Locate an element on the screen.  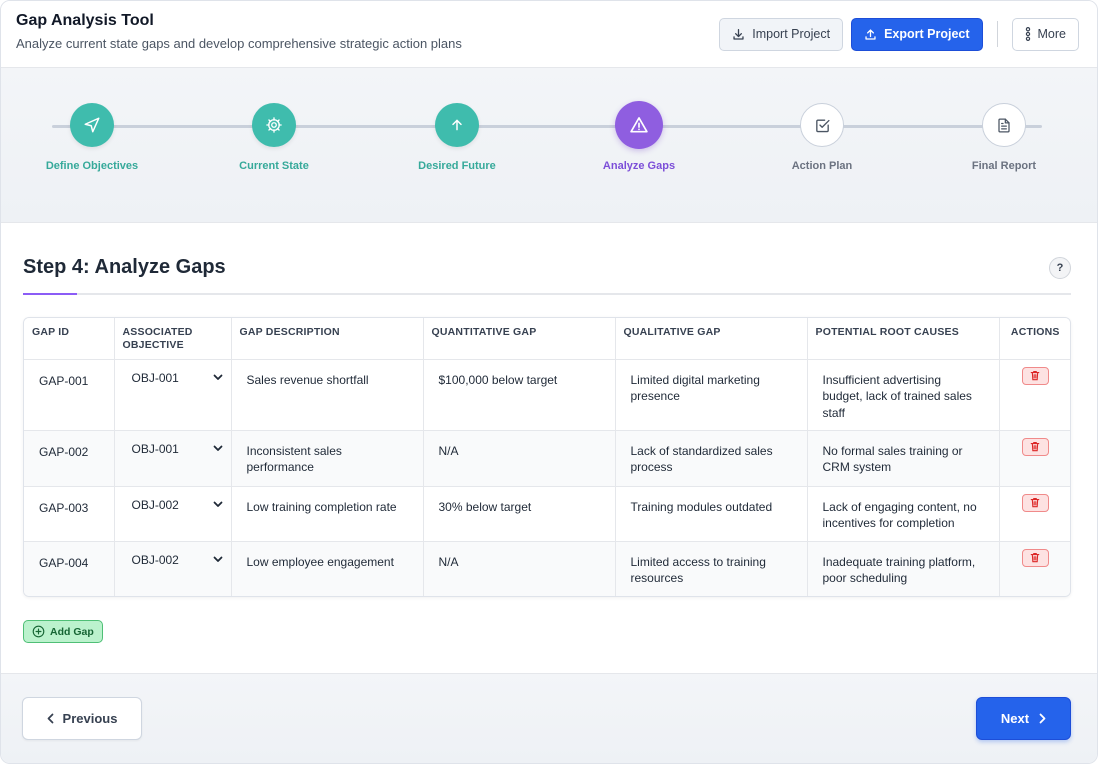
more-button: More is located at coordinates (1045, 34).